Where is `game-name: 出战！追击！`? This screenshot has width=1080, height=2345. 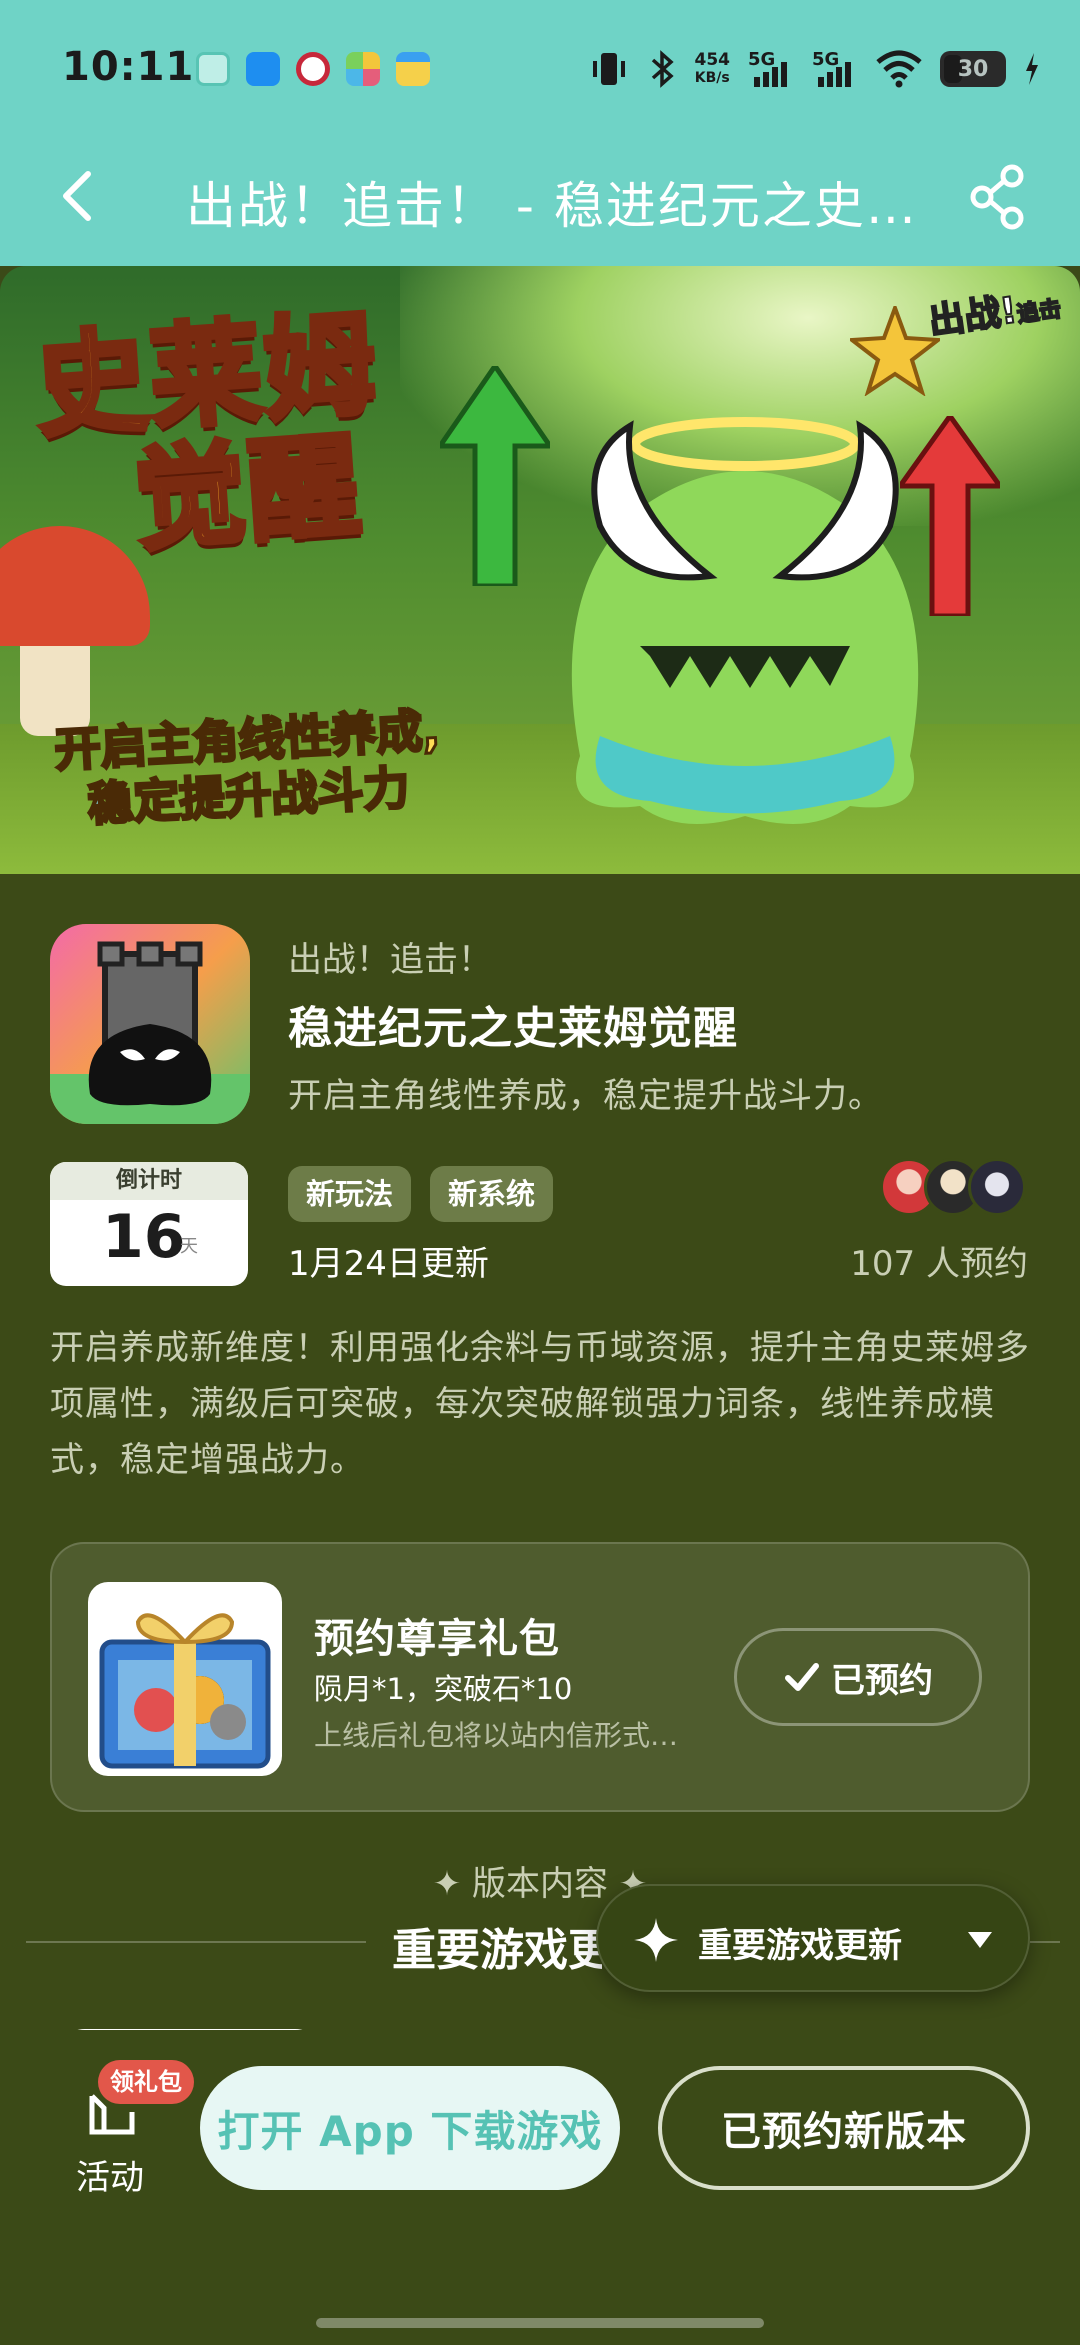
game-name: 出战！追击！ is located at coordinates (390, 960).